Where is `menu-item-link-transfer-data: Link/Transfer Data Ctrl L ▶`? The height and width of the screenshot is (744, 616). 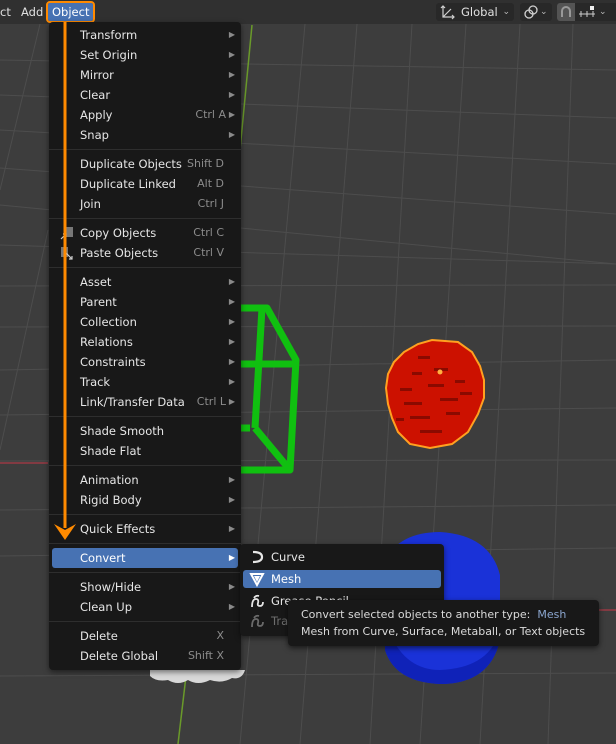 menu-item-link-transfer-data: Link/Transfer Data Ctrl L ▶ is located at coordinates (145, 402).